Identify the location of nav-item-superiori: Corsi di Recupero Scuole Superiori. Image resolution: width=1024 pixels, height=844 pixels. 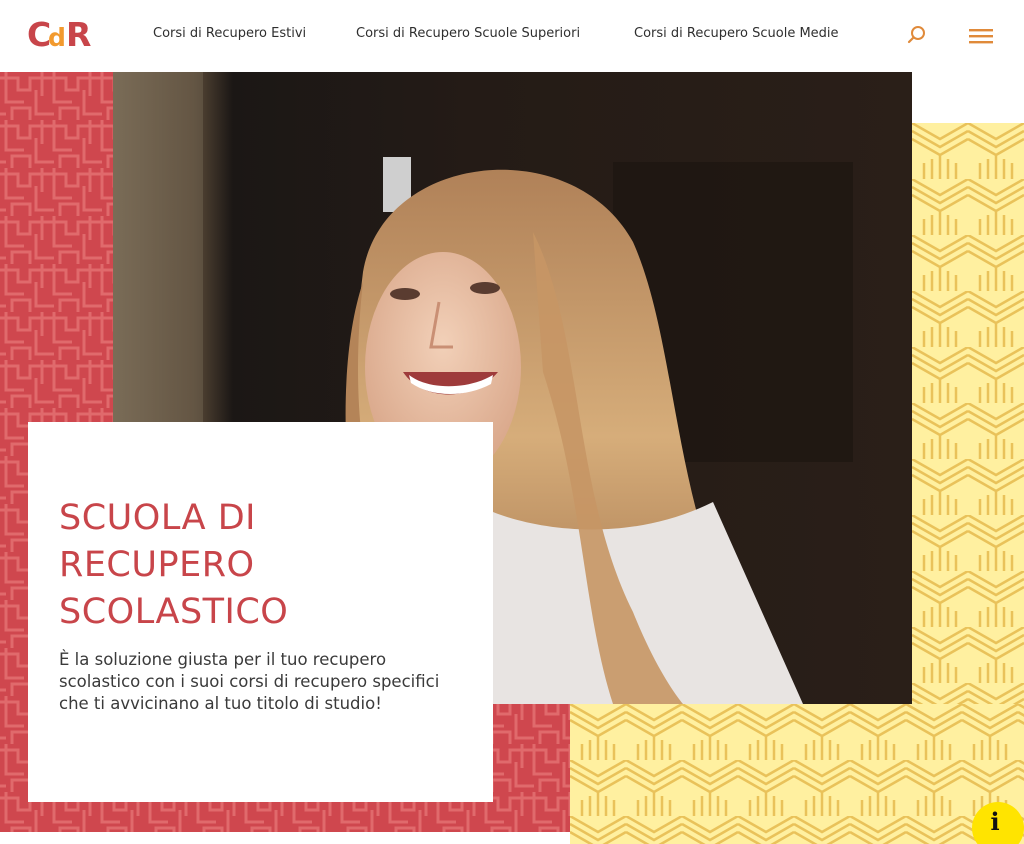
(468, 33).